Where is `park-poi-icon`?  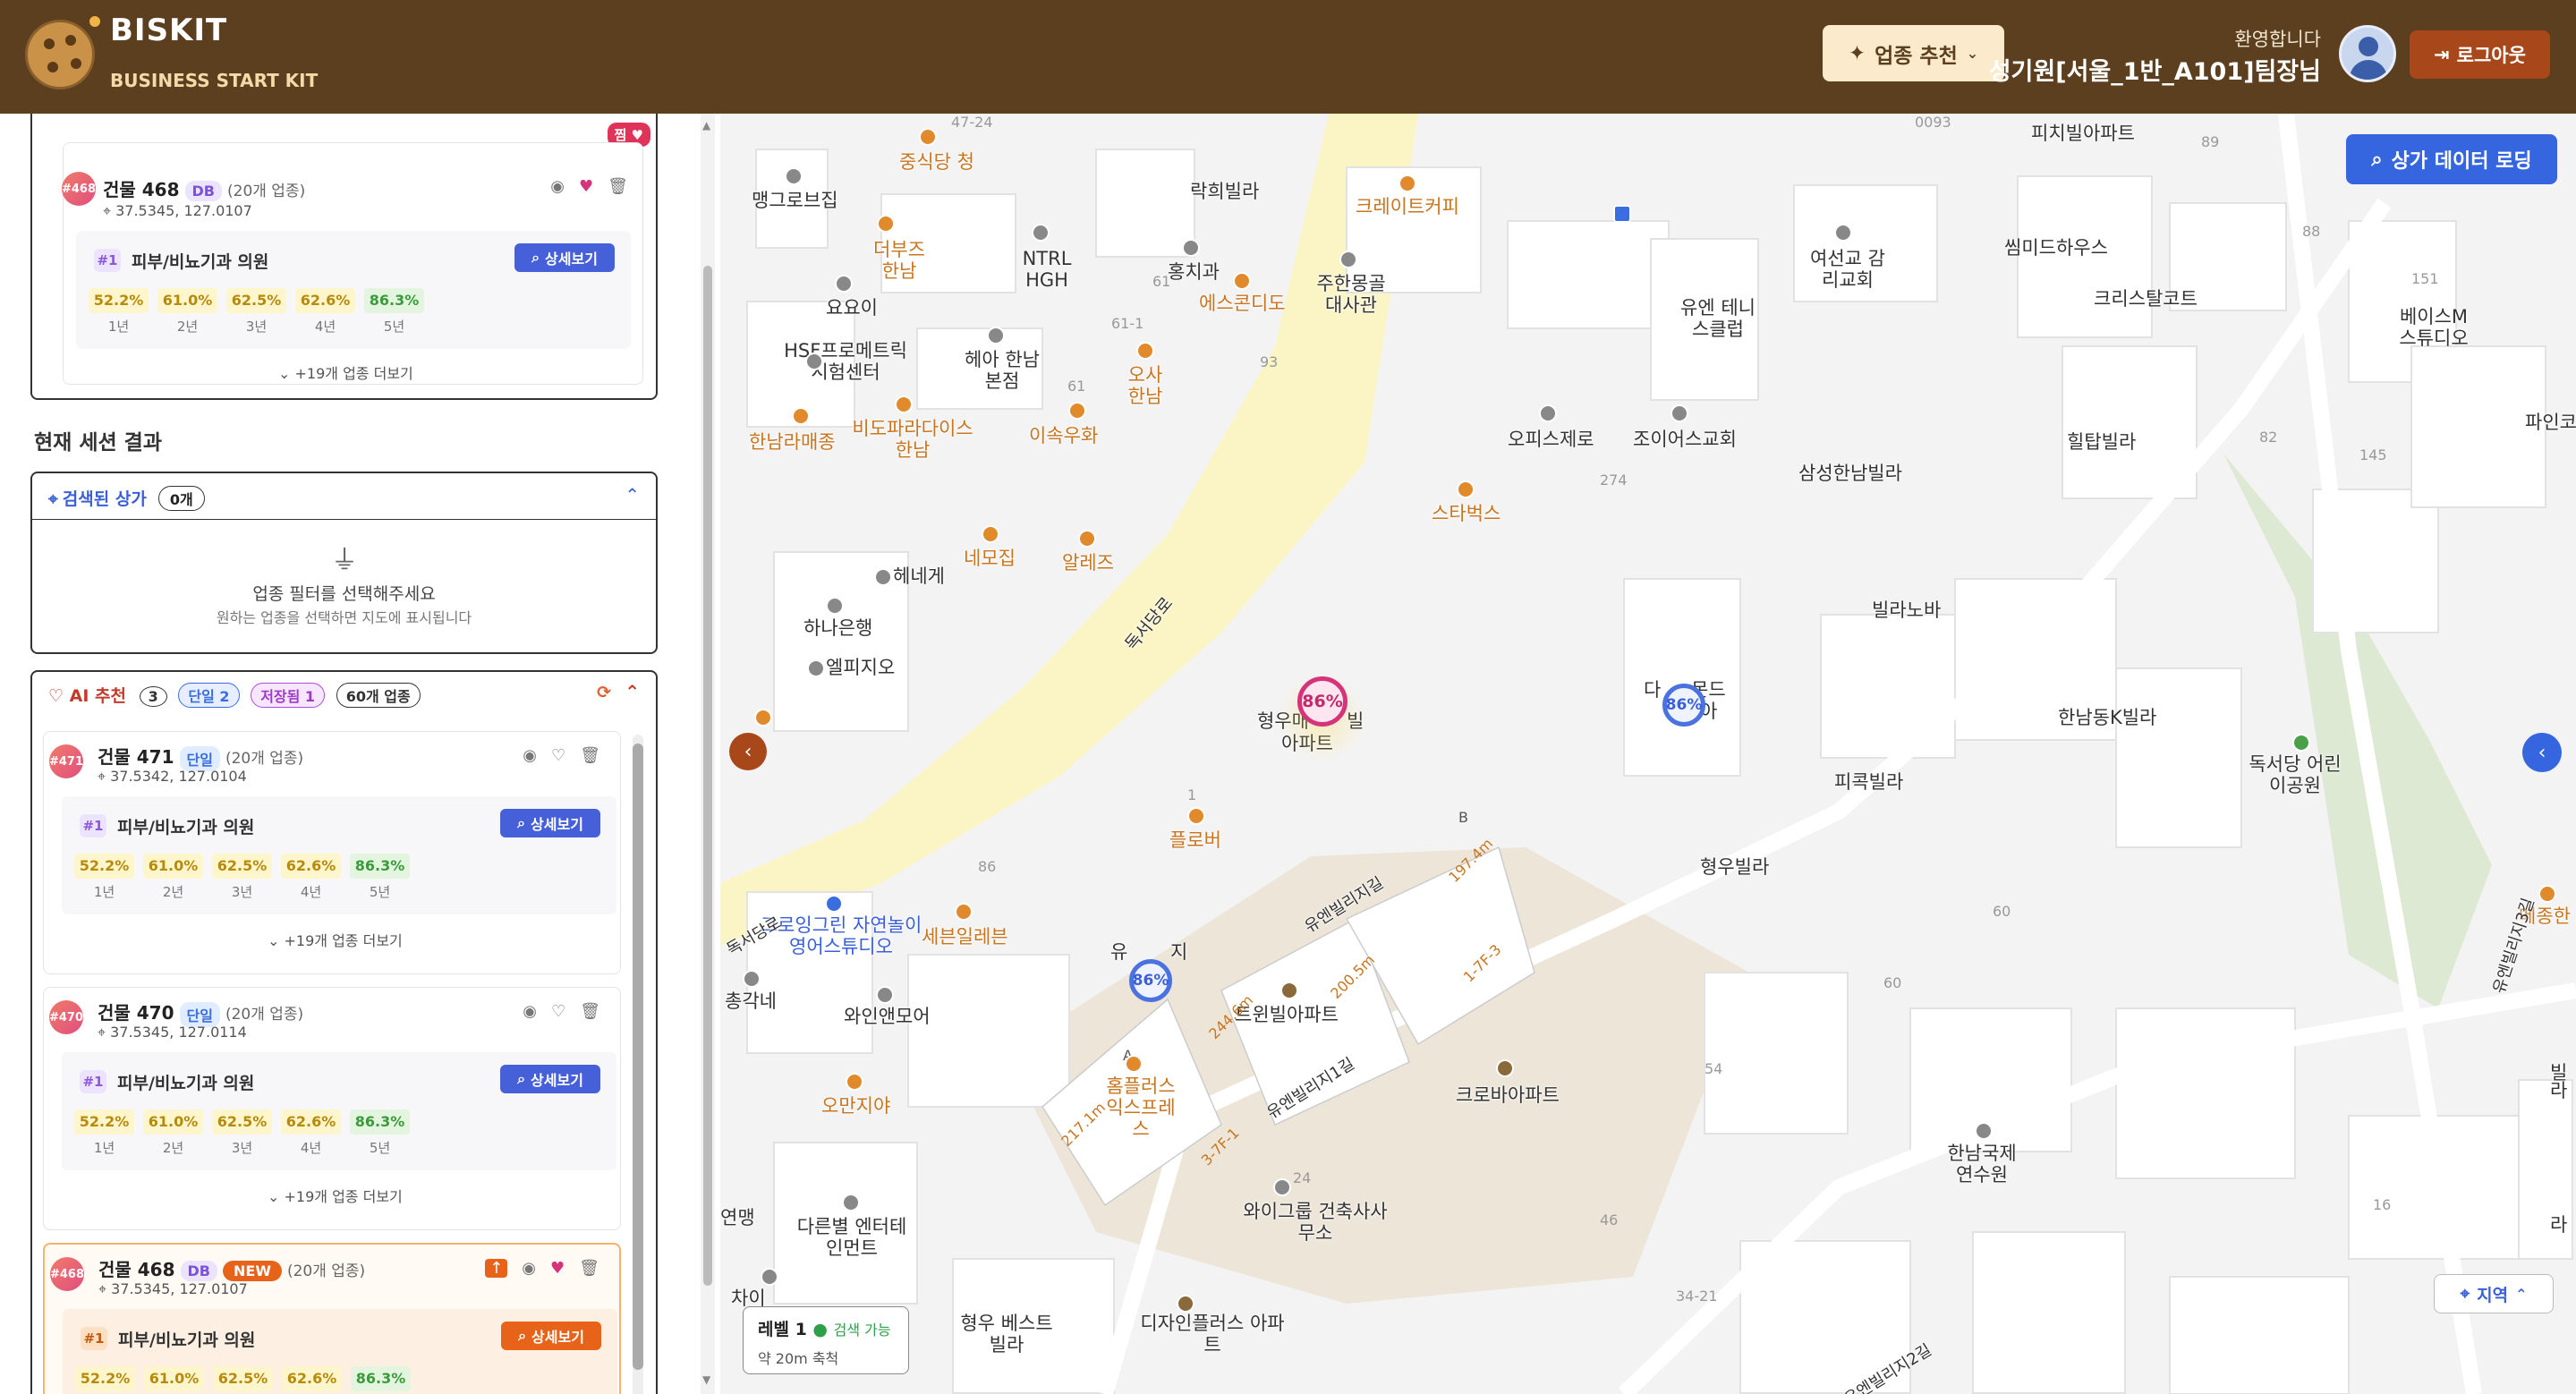 park-poi-icon is located at coordinates (2301, 743).